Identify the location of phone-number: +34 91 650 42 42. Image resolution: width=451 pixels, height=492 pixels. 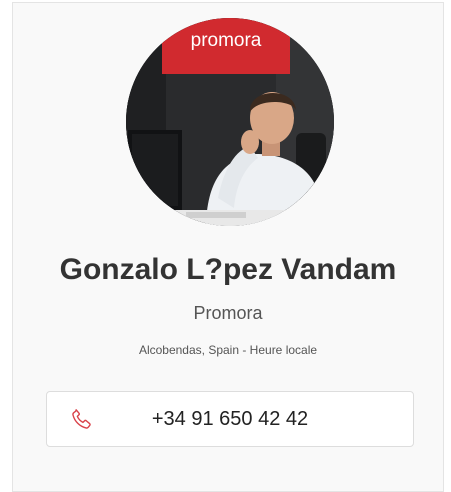
(230, 419).